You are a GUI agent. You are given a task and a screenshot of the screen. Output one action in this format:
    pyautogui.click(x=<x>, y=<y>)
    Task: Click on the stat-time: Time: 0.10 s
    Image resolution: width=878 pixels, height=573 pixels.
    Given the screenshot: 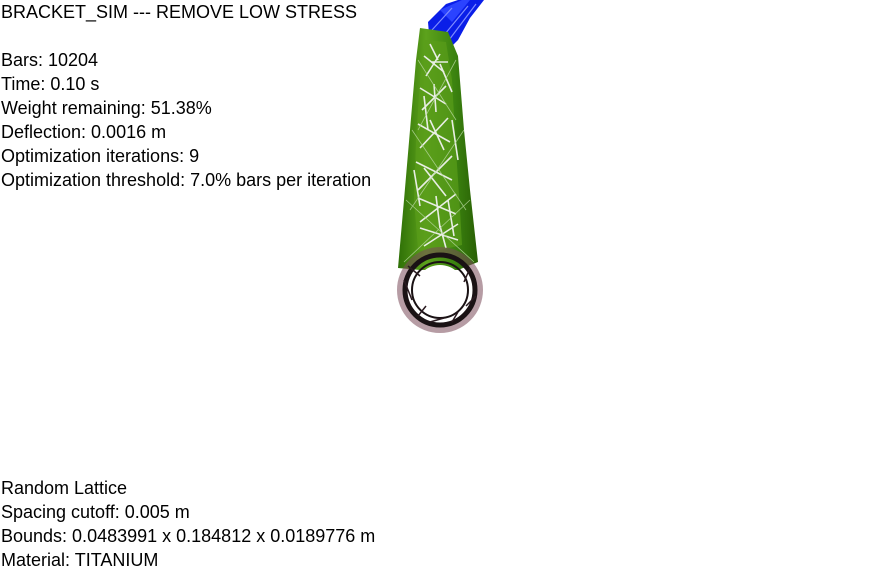 What is the action you would take?
    pyautogui.click(x=50, y=84)
    